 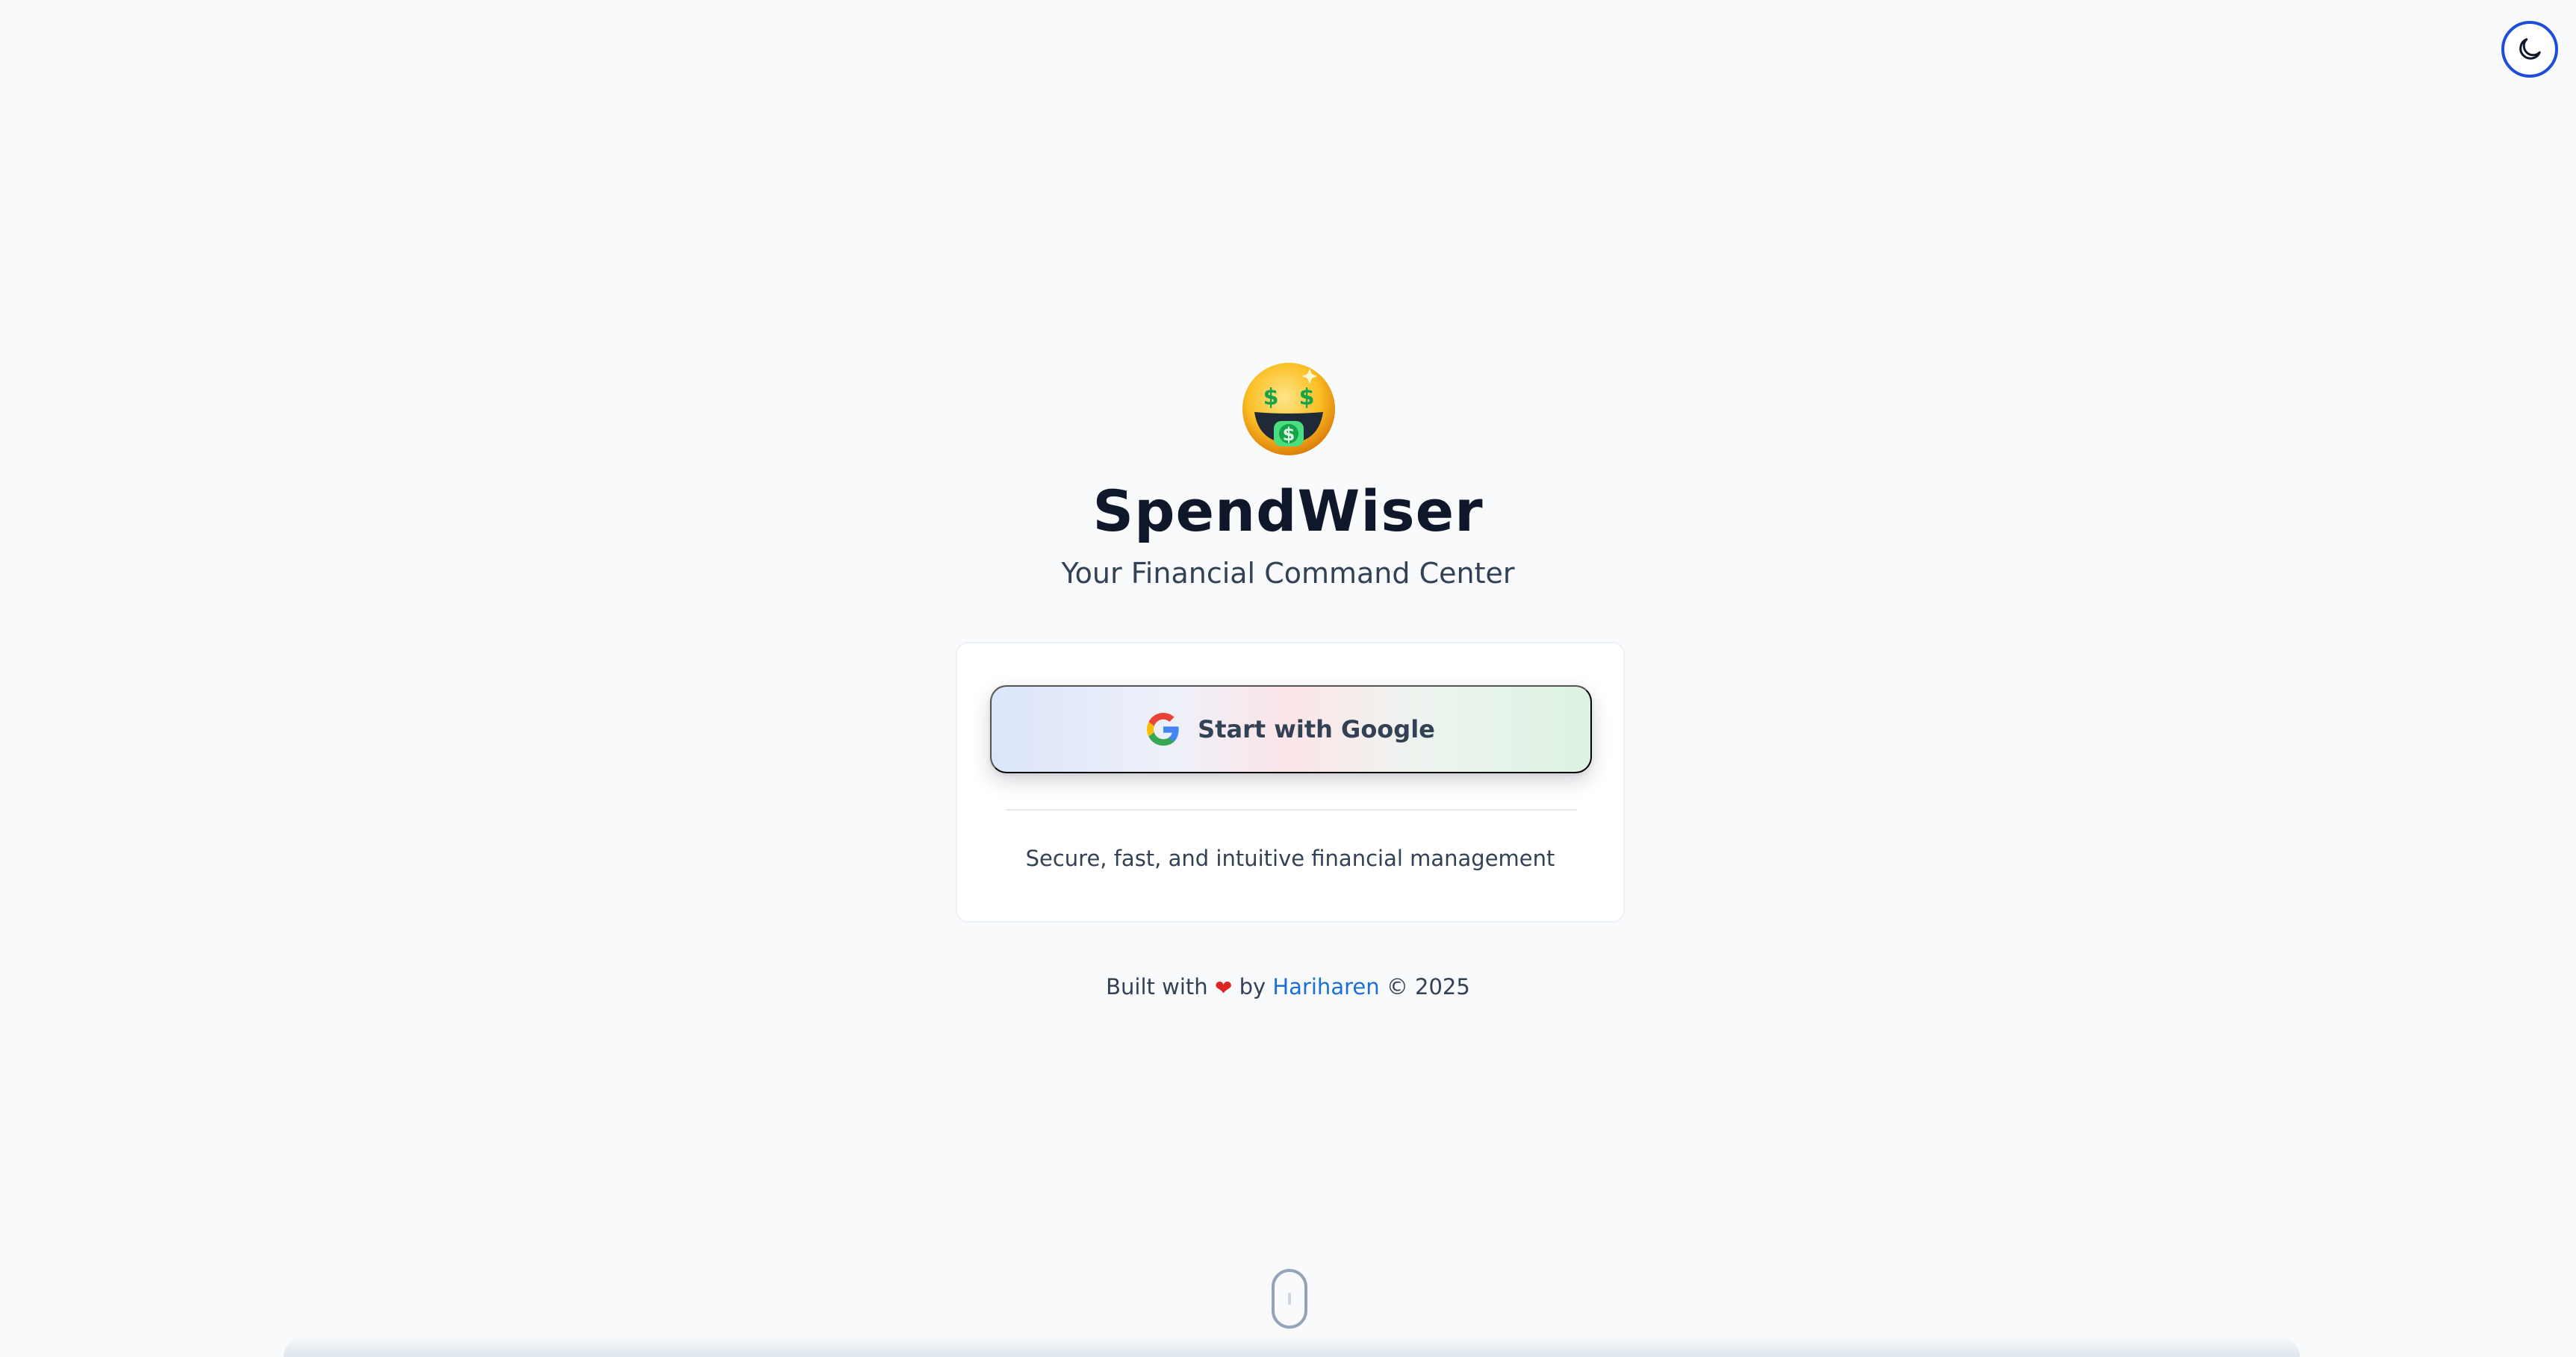 I want to click on google-g-icon, so click(x=1163, y=729).